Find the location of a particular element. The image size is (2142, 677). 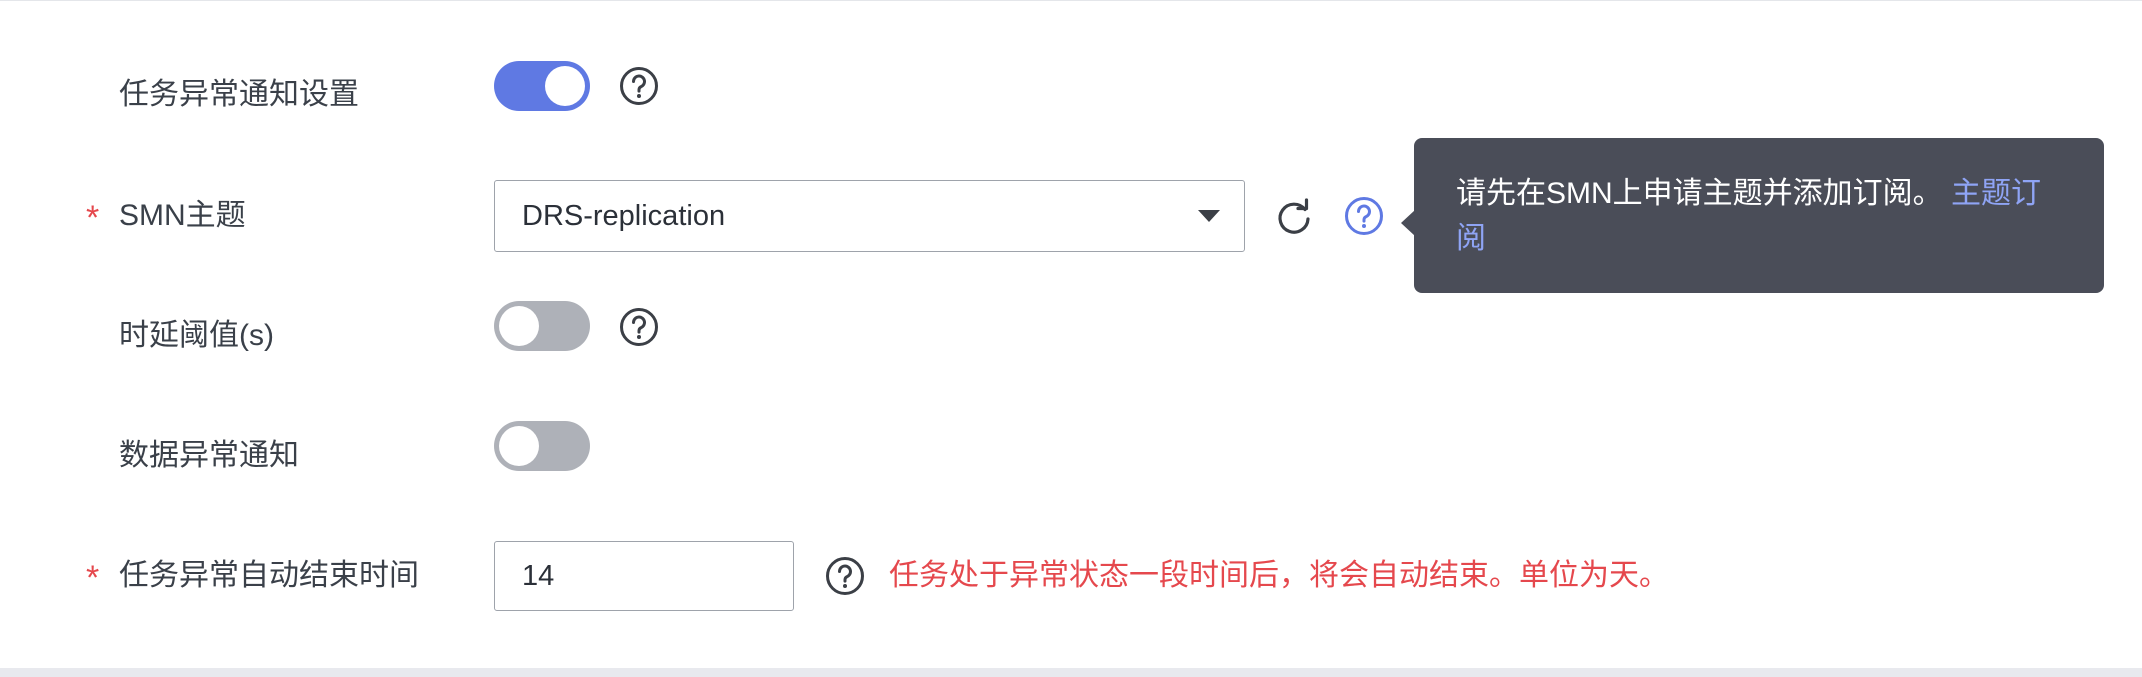

delay-threshold-label: 时延阈值(s) is located at coordinates (196, 335).